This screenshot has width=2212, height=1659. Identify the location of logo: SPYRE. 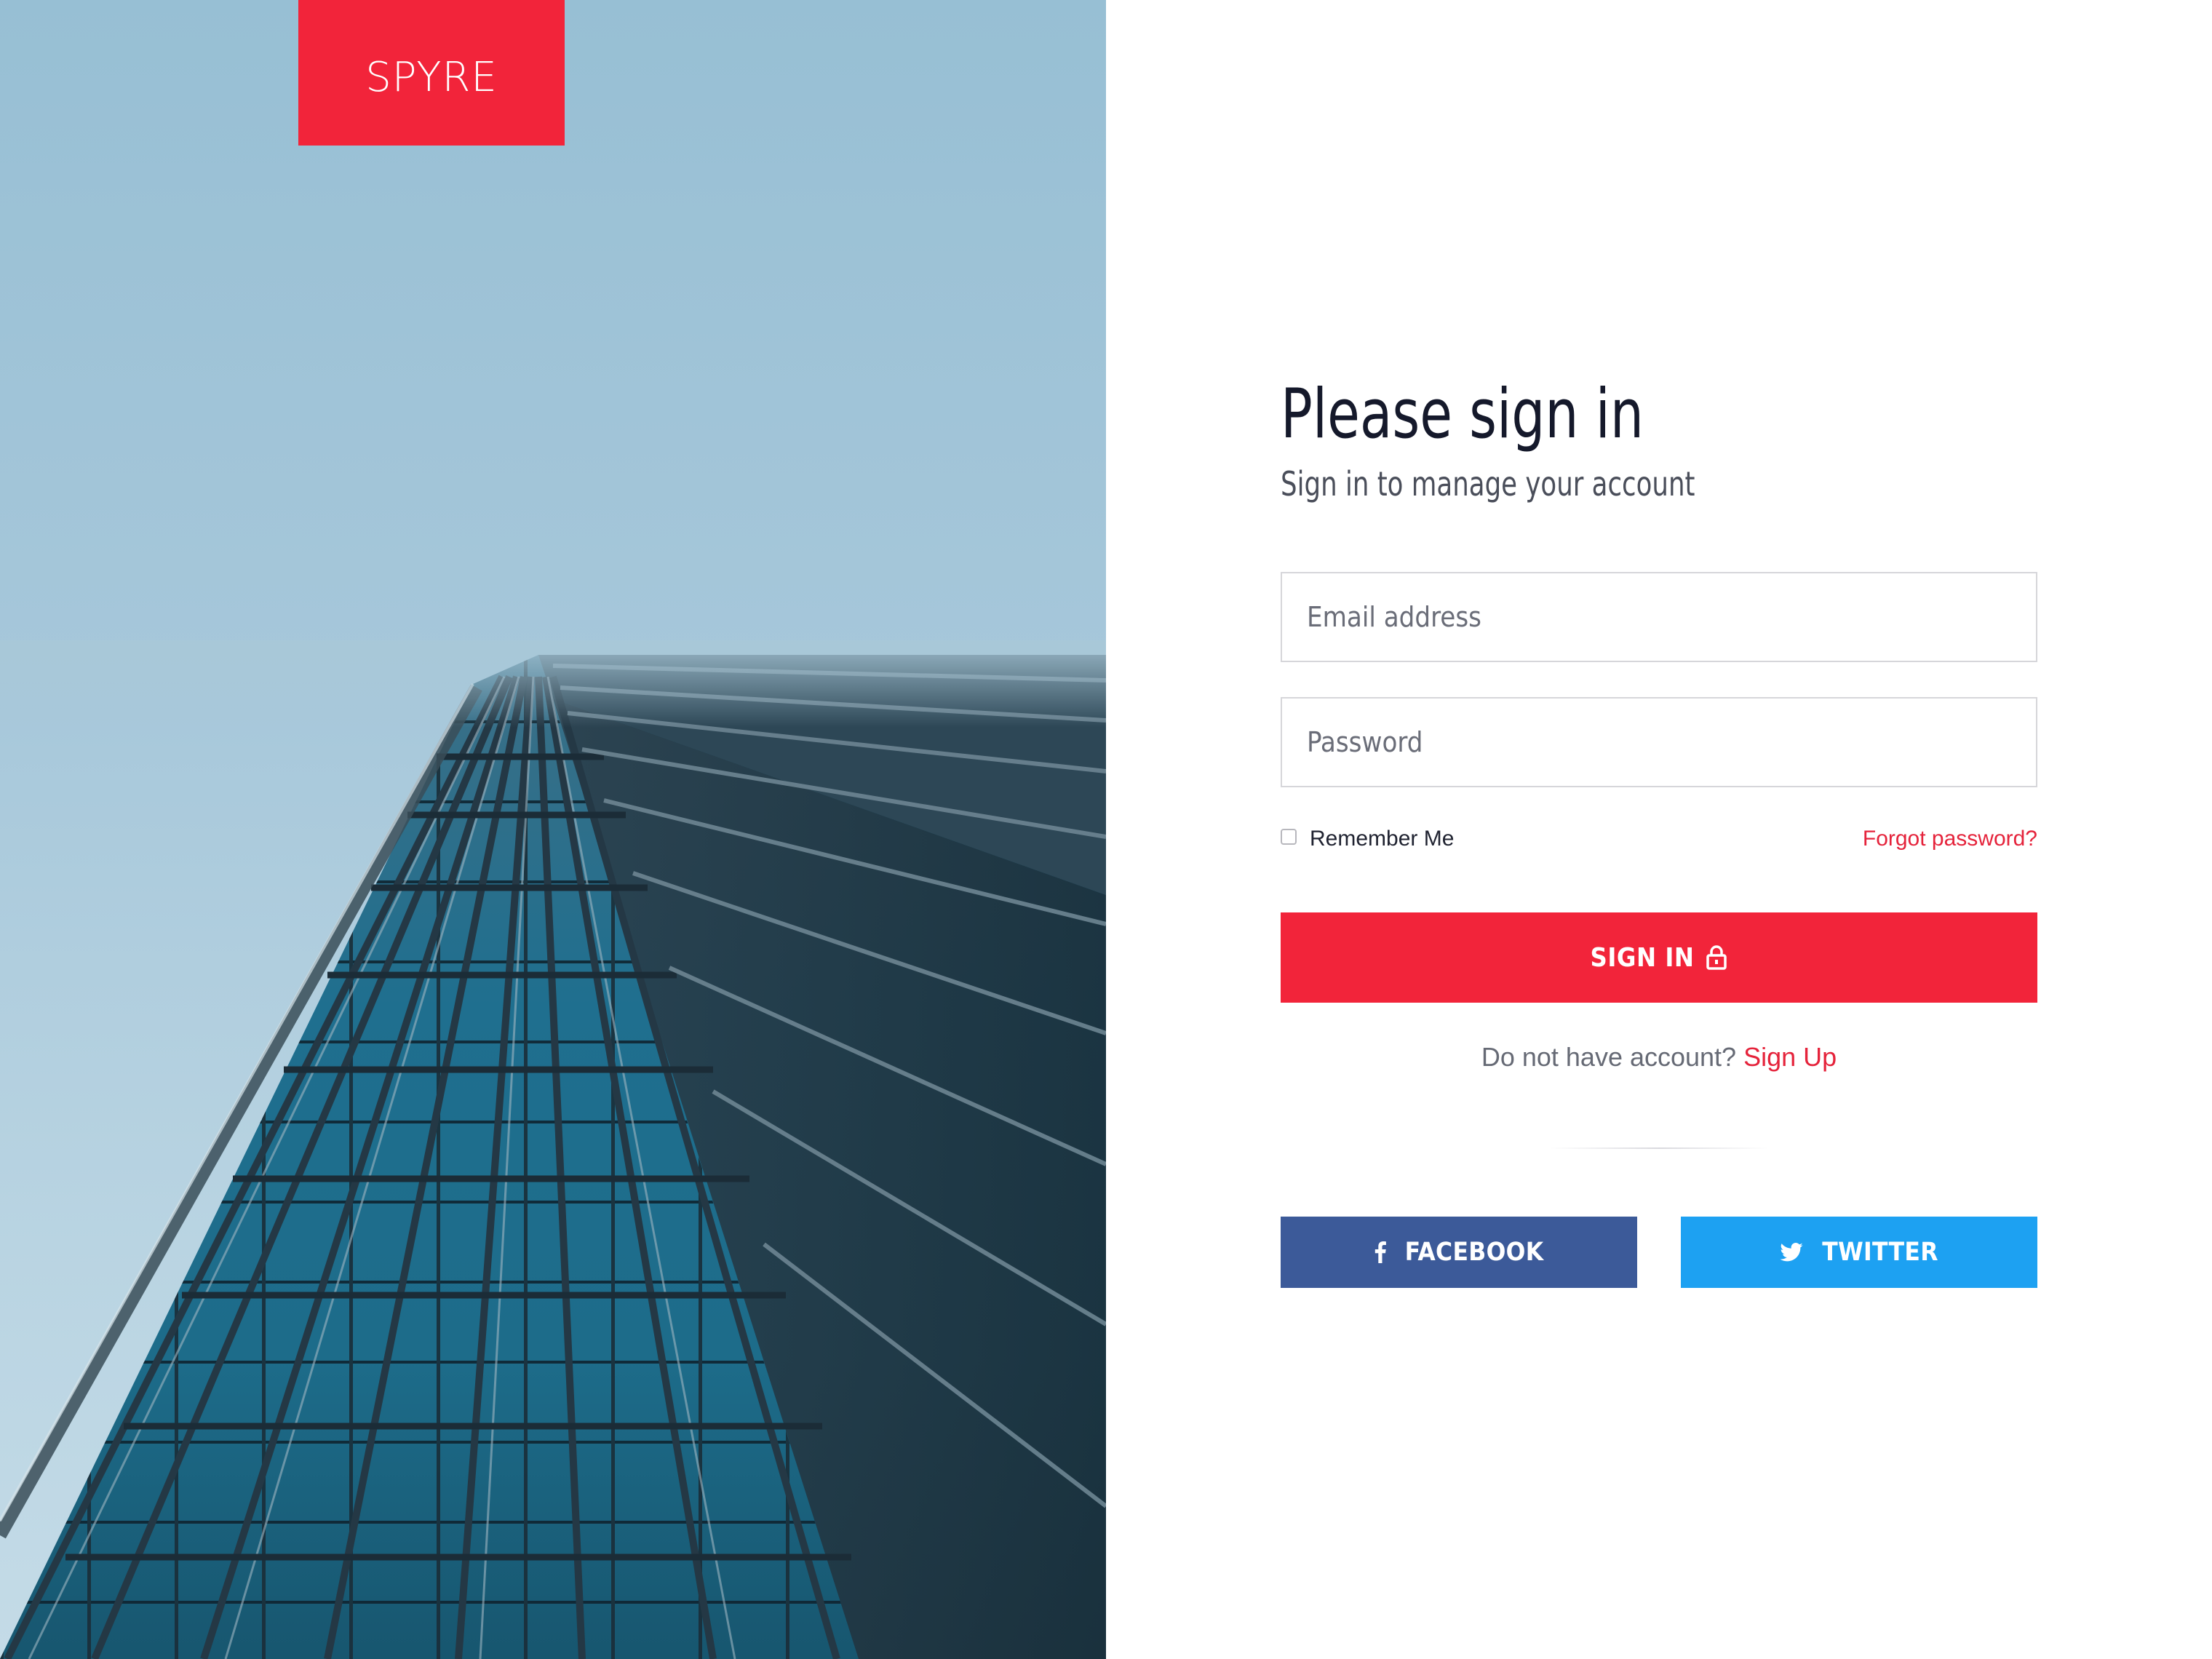
(431, 73).